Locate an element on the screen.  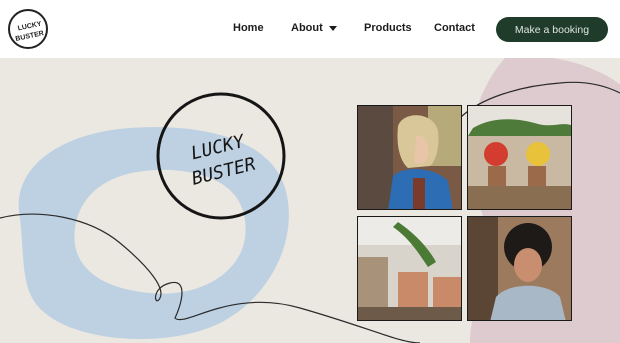
nav-home: Home is located at coordinates (248, 28).